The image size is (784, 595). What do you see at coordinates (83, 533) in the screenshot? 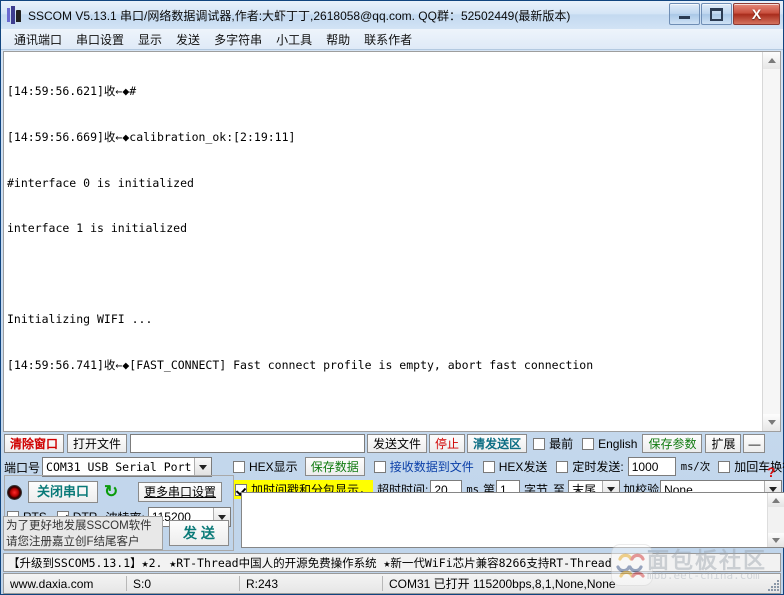
I see `registration-promo-box: 为了更好地发展SSCOM软件 请您注册嘉立创F结尾客户` at bounding box center [83, 533].